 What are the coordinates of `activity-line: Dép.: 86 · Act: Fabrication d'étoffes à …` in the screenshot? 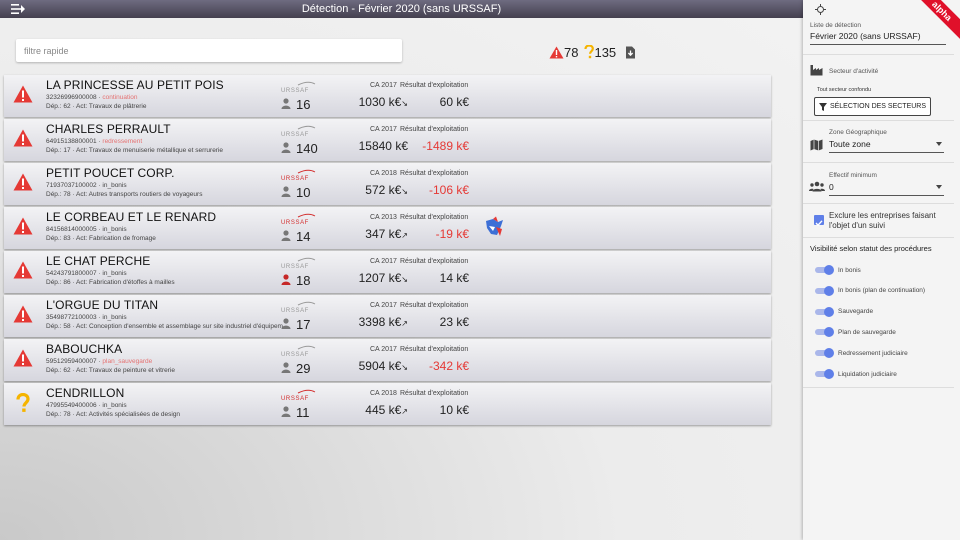 It's located at (110, 282).